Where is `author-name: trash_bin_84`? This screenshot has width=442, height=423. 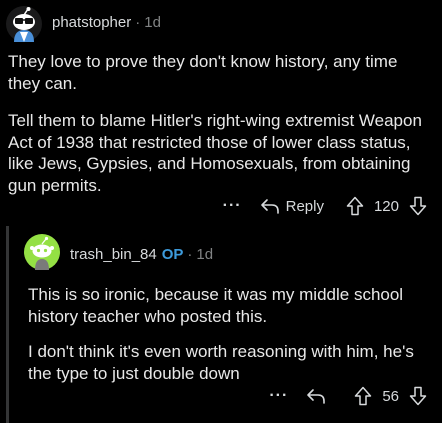
author-name: trash_bin_84 is located at coordinates (113, 254).